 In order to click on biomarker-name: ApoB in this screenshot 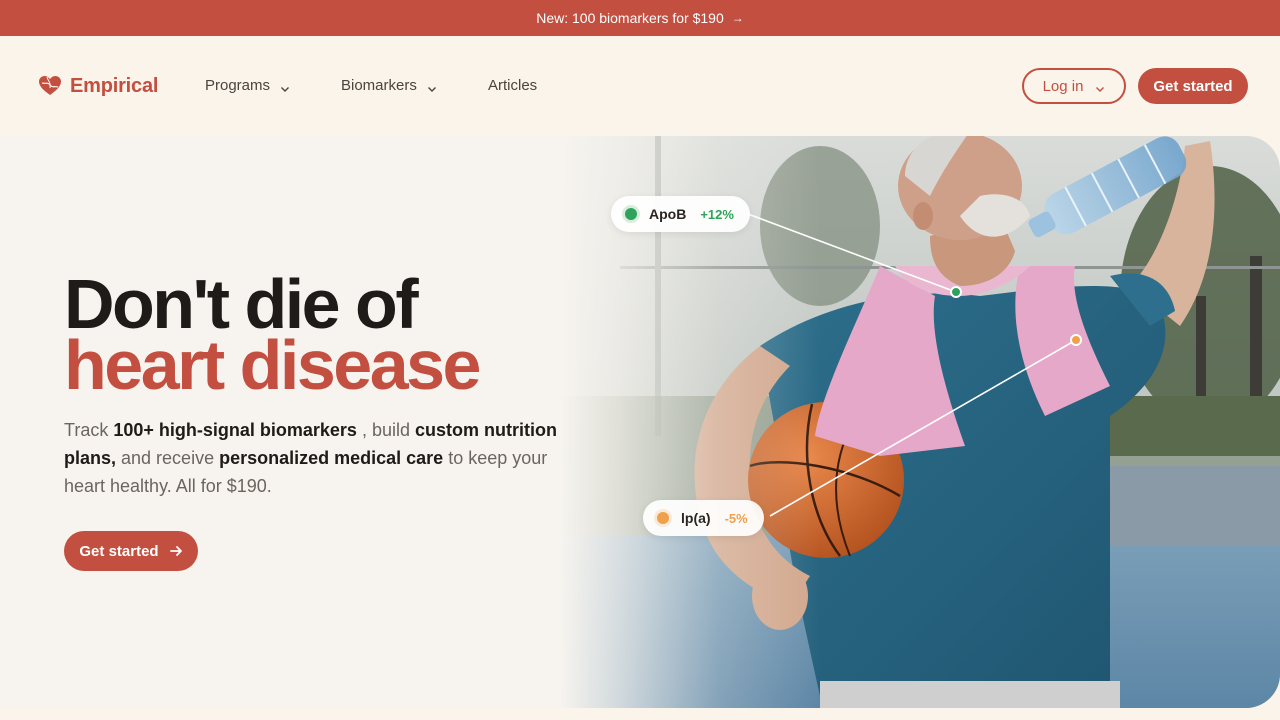, I will do `click(668, 214)`.